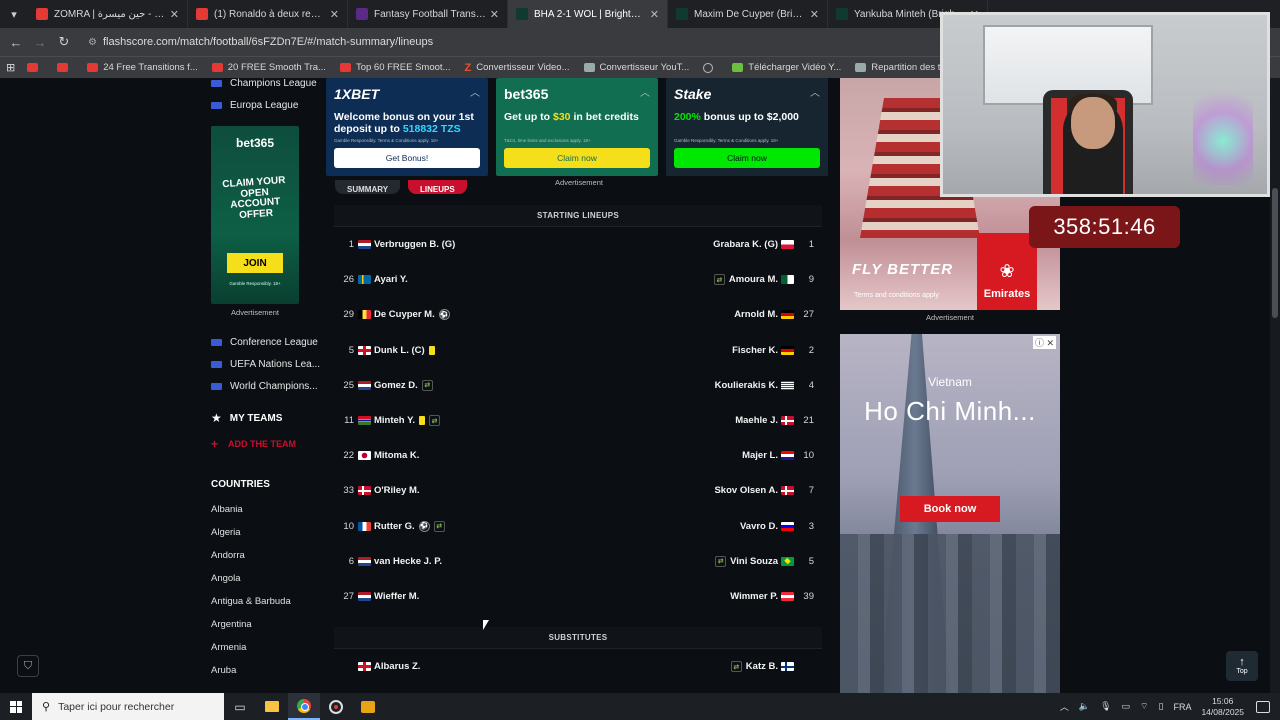 Image resolution: width=1280 pixels, height=720 pixels. Describe the element at coordinates (397, 491) in the screenshot. I see `home-player-name: O'Riley M.` at that location.